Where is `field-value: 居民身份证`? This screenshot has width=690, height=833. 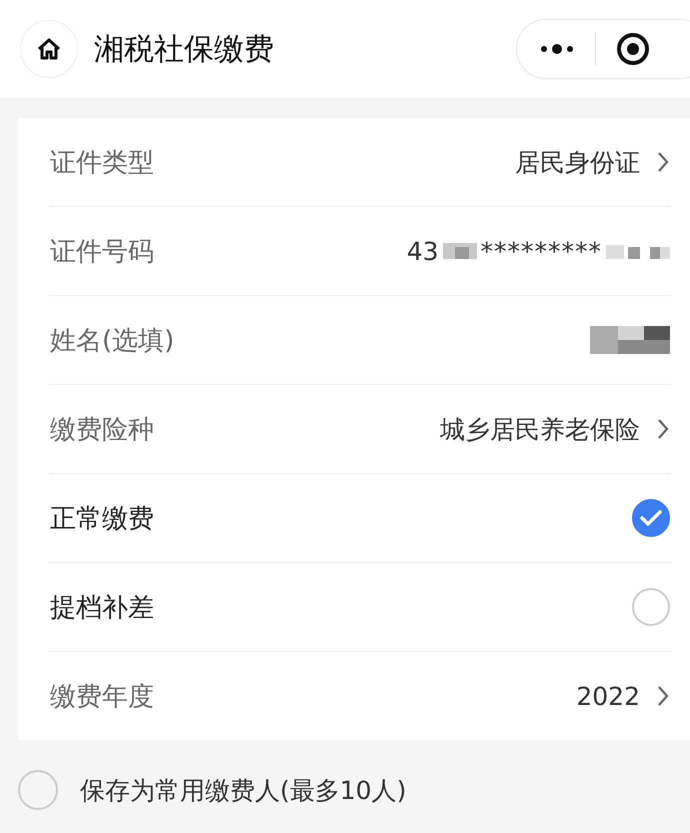
field-value: 居民身份证 is located at coordinates (577, 162).